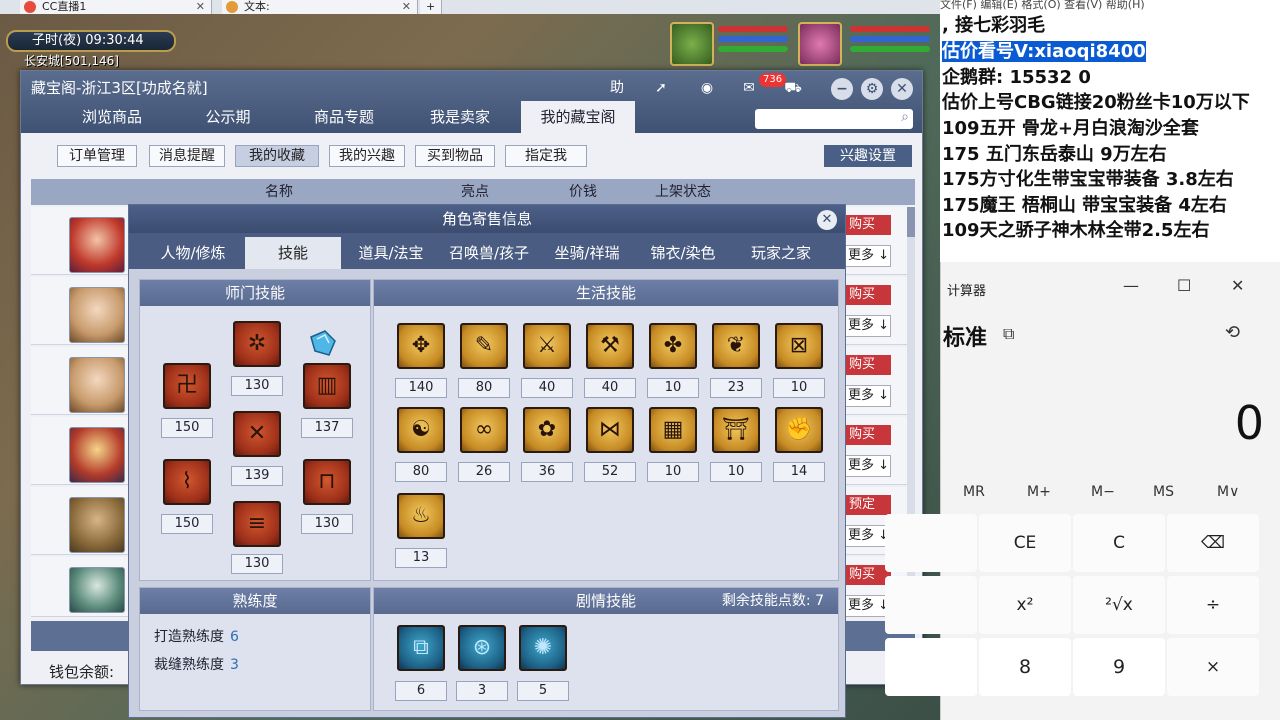 This screenshot has height=720, width=1280. I want to click on life-skill-icon: ⛩, so click(736, 430).